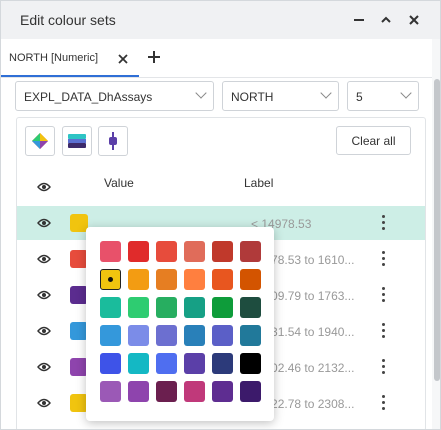 The image size is (441, 430). I want to click on close-button, so click(414, 20).